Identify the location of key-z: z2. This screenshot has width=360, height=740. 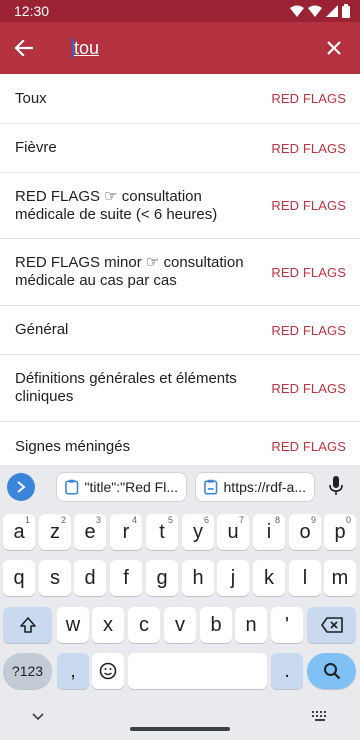
(55, 532).